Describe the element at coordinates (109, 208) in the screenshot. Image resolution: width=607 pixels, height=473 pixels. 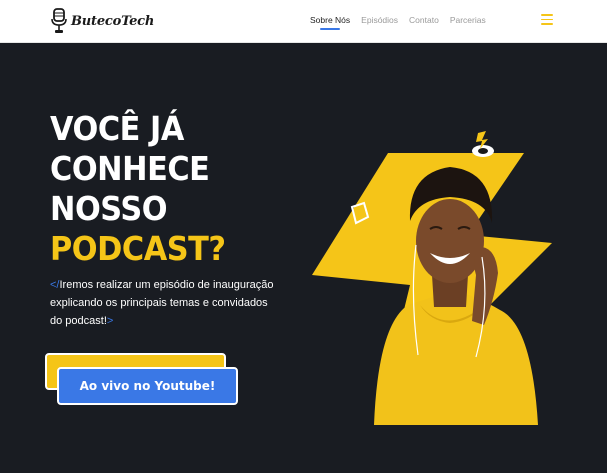
I see `headline-line-3: NOSSO` at that location.